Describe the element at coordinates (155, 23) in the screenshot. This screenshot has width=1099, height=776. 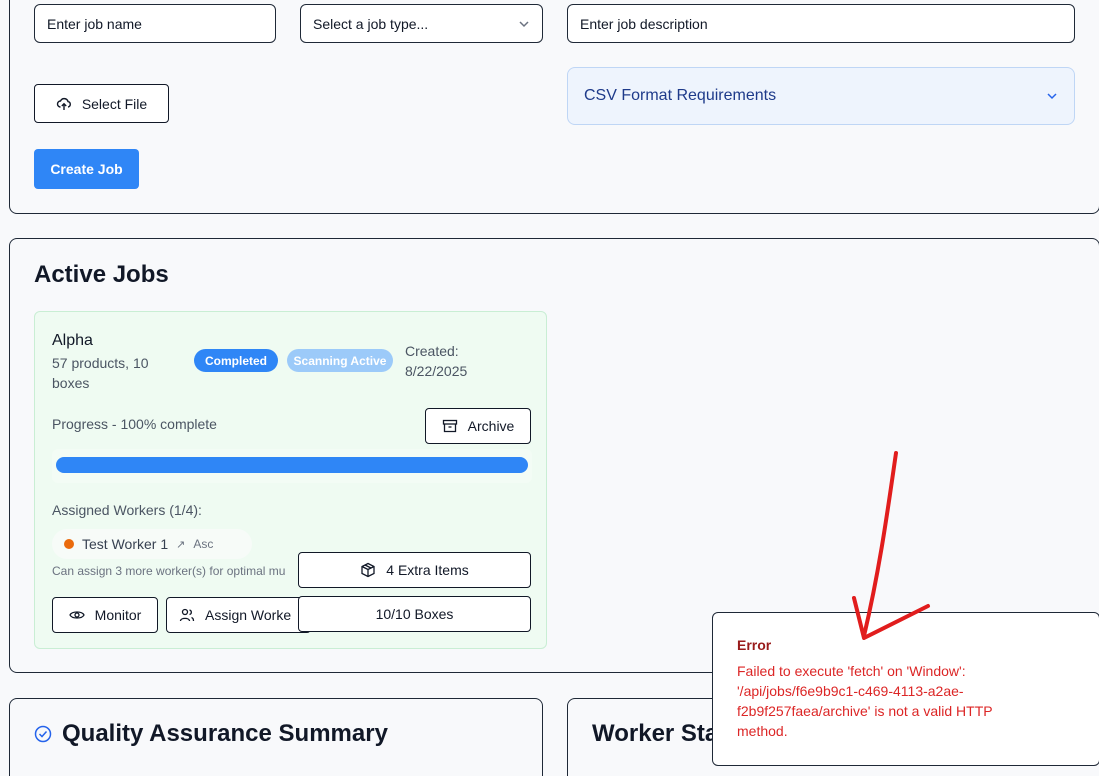
I see `job-name-input: Enter job name` at that location.